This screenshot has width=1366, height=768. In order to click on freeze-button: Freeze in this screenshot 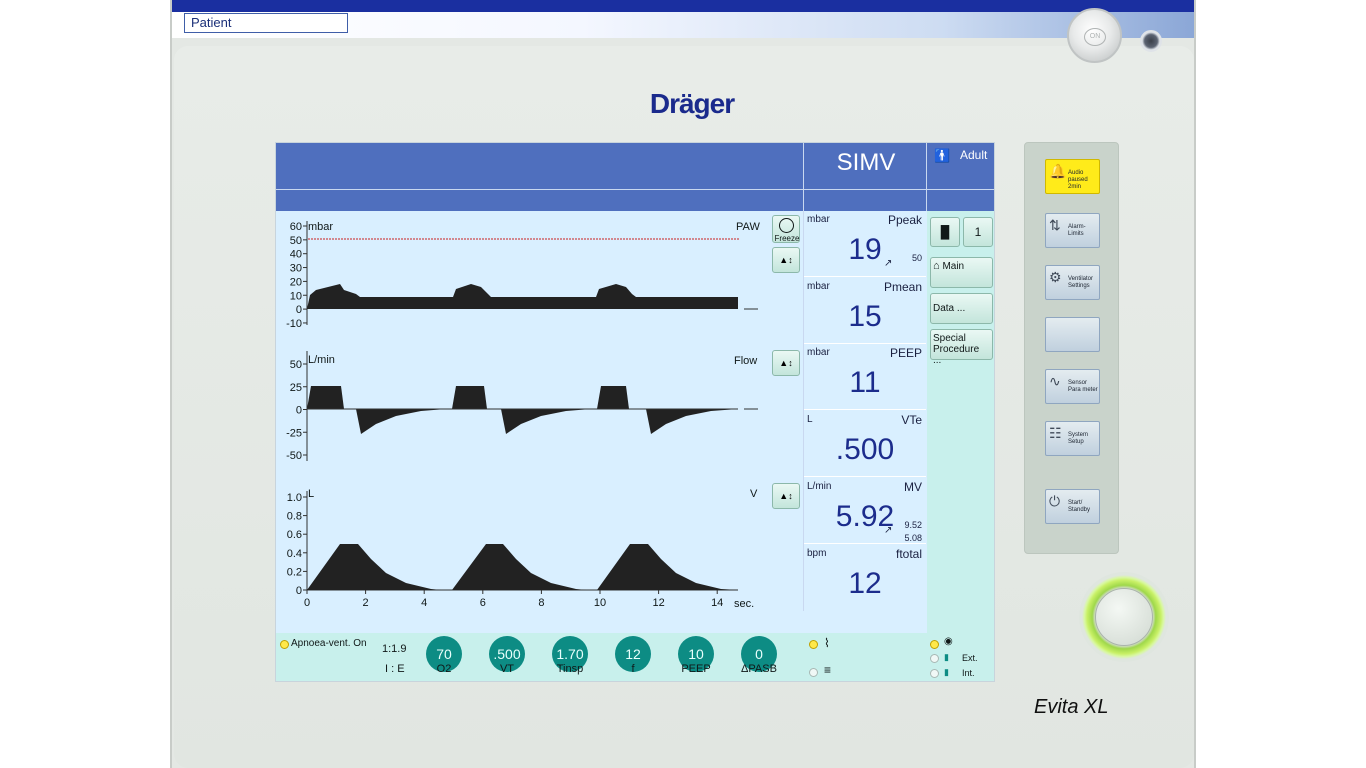, I will do `click(786, 229)`.